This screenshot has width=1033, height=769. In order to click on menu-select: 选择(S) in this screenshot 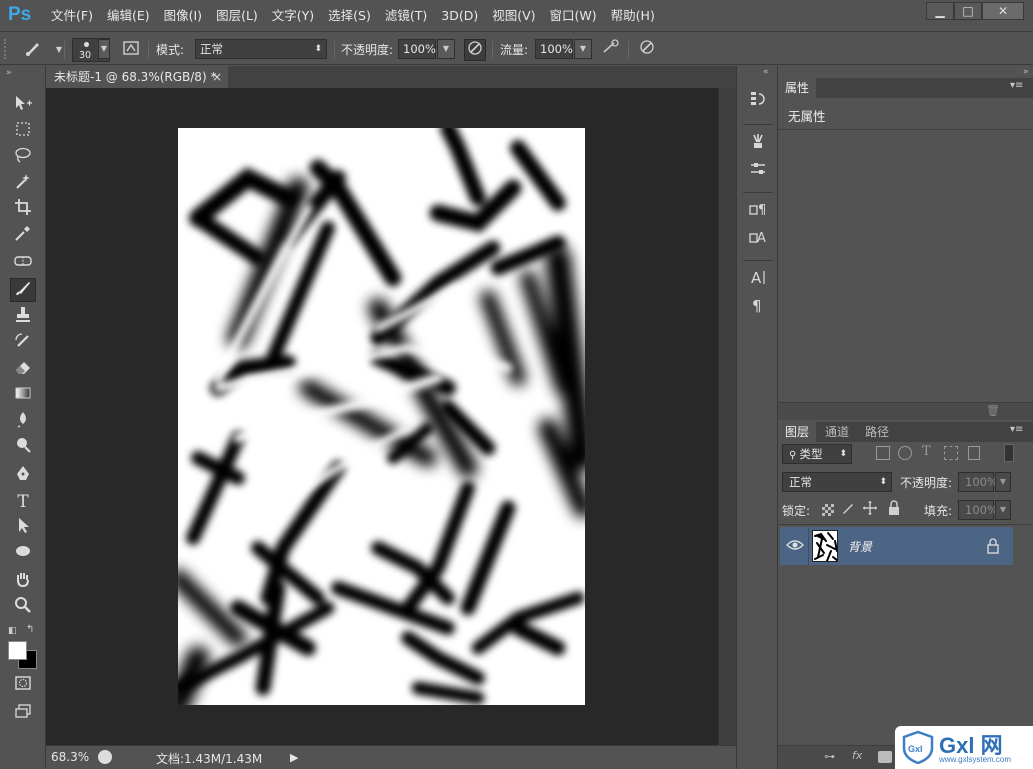, I will do `click(349, 16)`.